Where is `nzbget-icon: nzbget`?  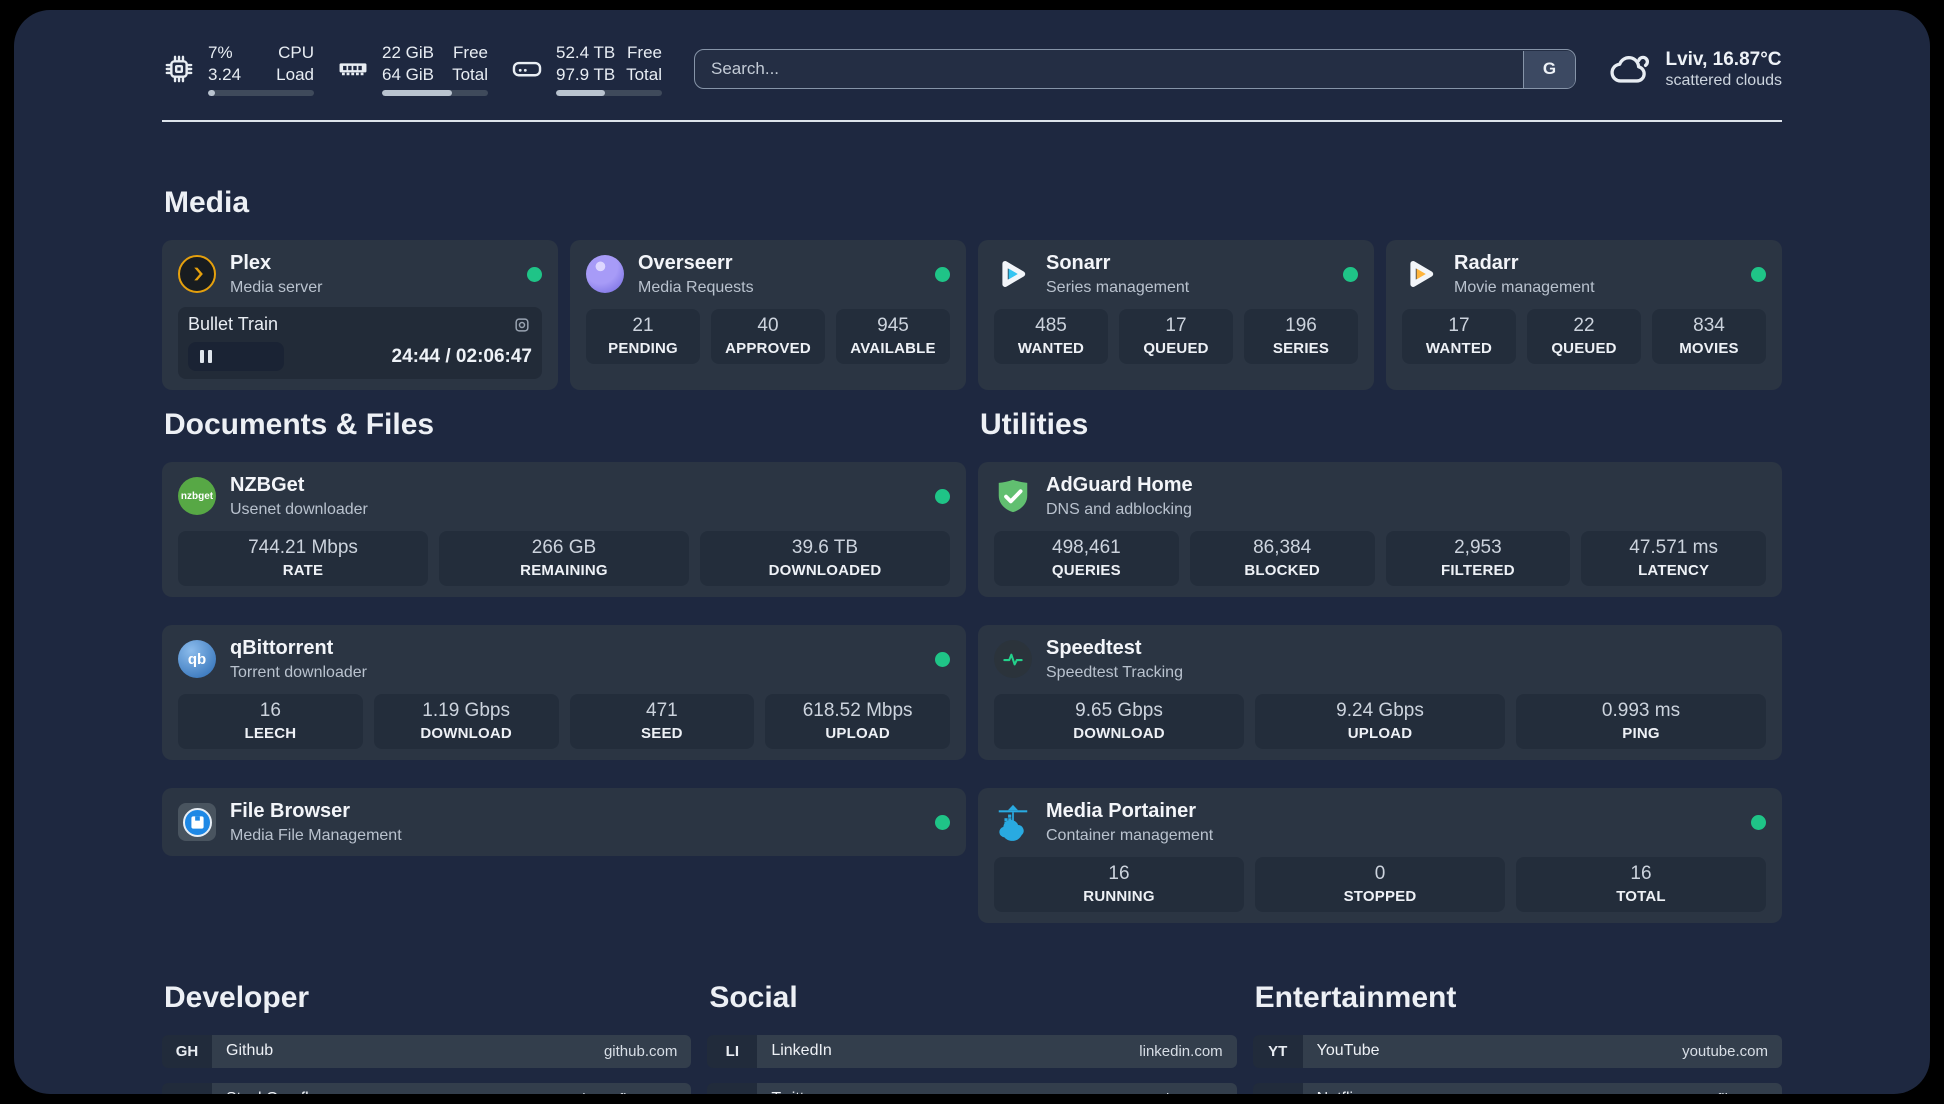
nzbget-icon: nzbget is located at coordinates (197, 496).